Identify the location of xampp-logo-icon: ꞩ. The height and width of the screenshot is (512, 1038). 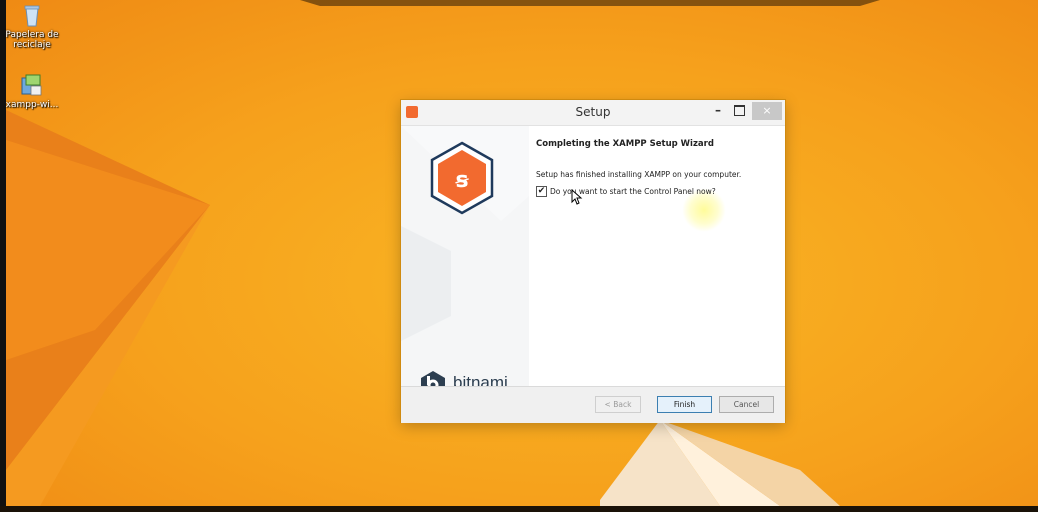
(462, 178).